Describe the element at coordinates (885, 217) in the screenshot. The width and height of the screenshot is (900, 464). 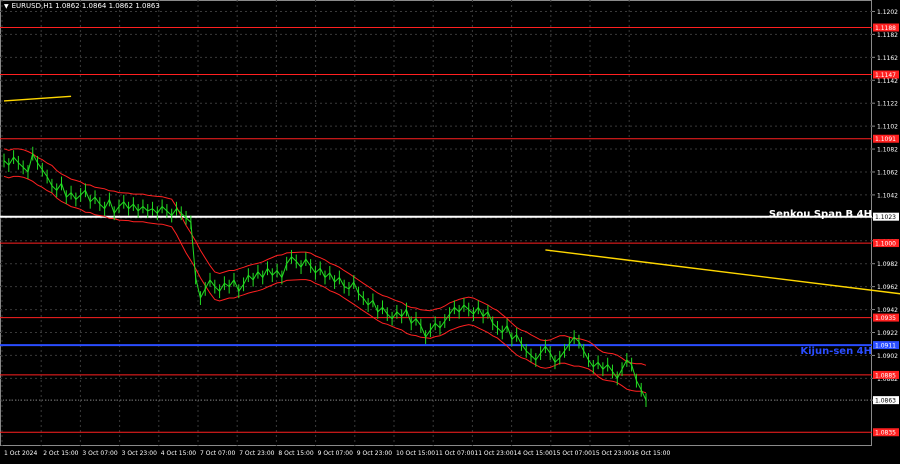
I see `level-price-label: 1.1023` at that location.